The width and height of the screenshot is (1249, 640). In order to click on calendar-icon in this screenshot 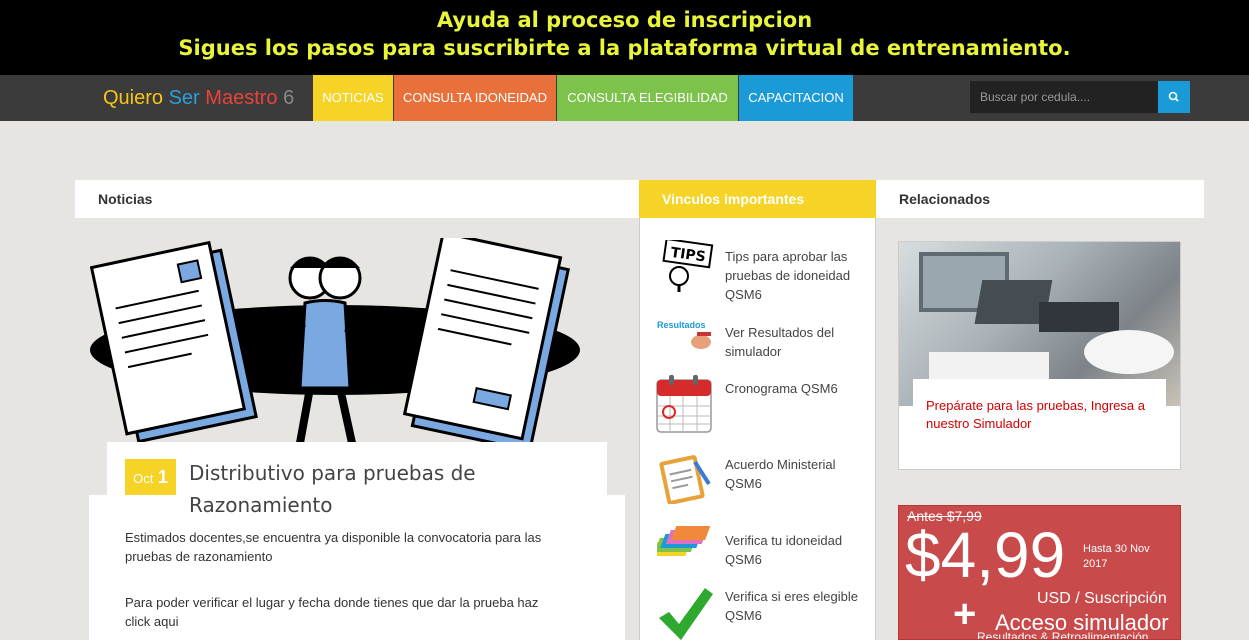, I will do `click(684, 404)`.